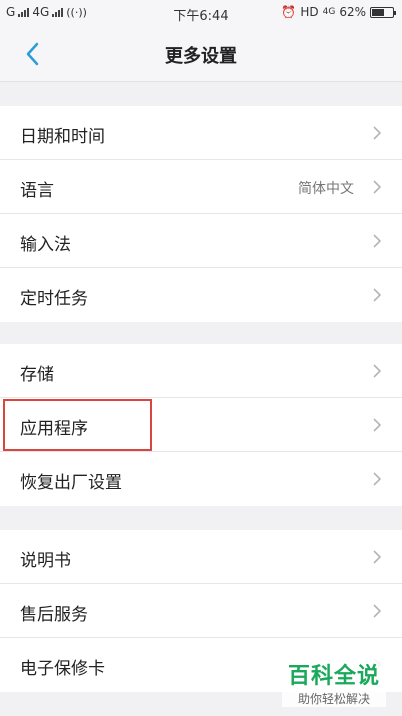 The image size is (402, 716). I want to click on row-value: 简体中文, so click(326, 189).